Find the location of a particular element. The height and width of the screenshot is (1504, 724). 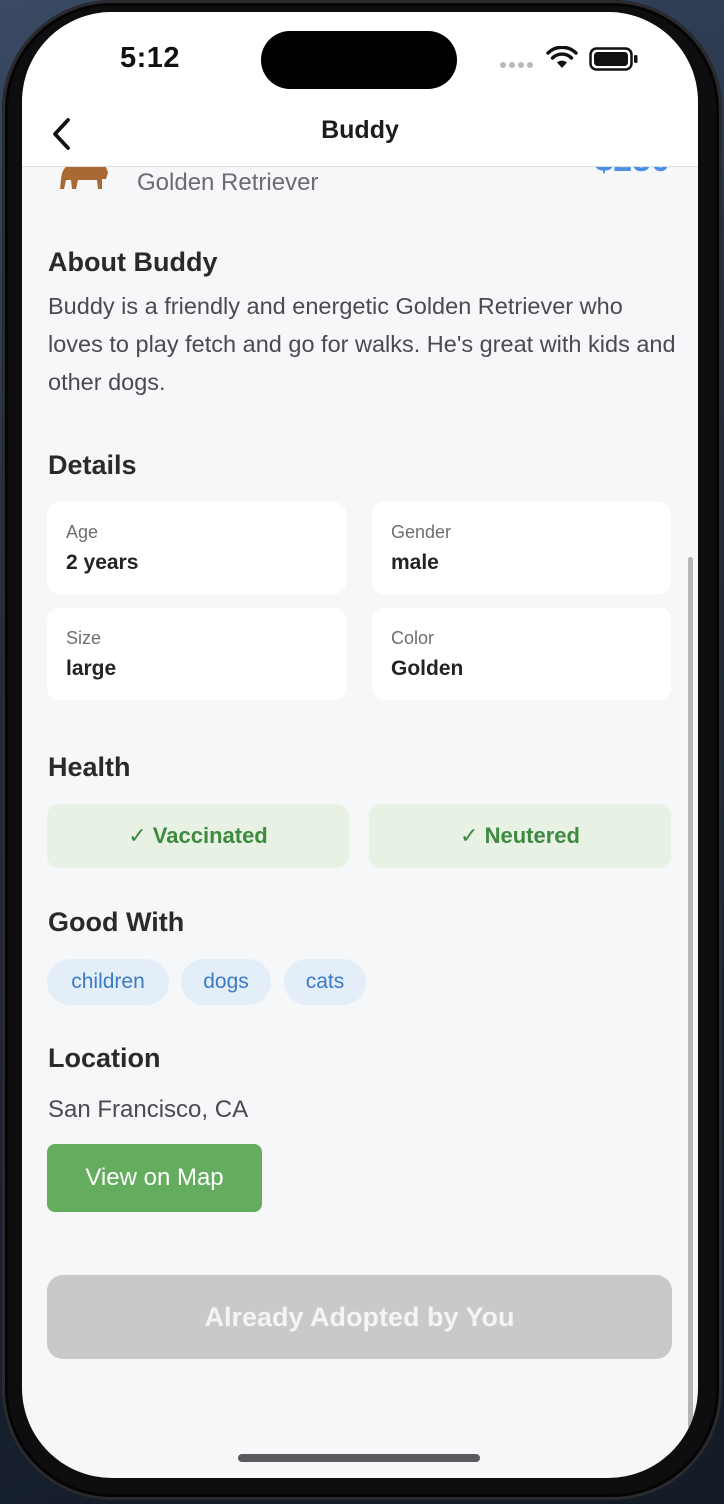

view-on-map-button: View on Map is located at coordinates (154, 1178).